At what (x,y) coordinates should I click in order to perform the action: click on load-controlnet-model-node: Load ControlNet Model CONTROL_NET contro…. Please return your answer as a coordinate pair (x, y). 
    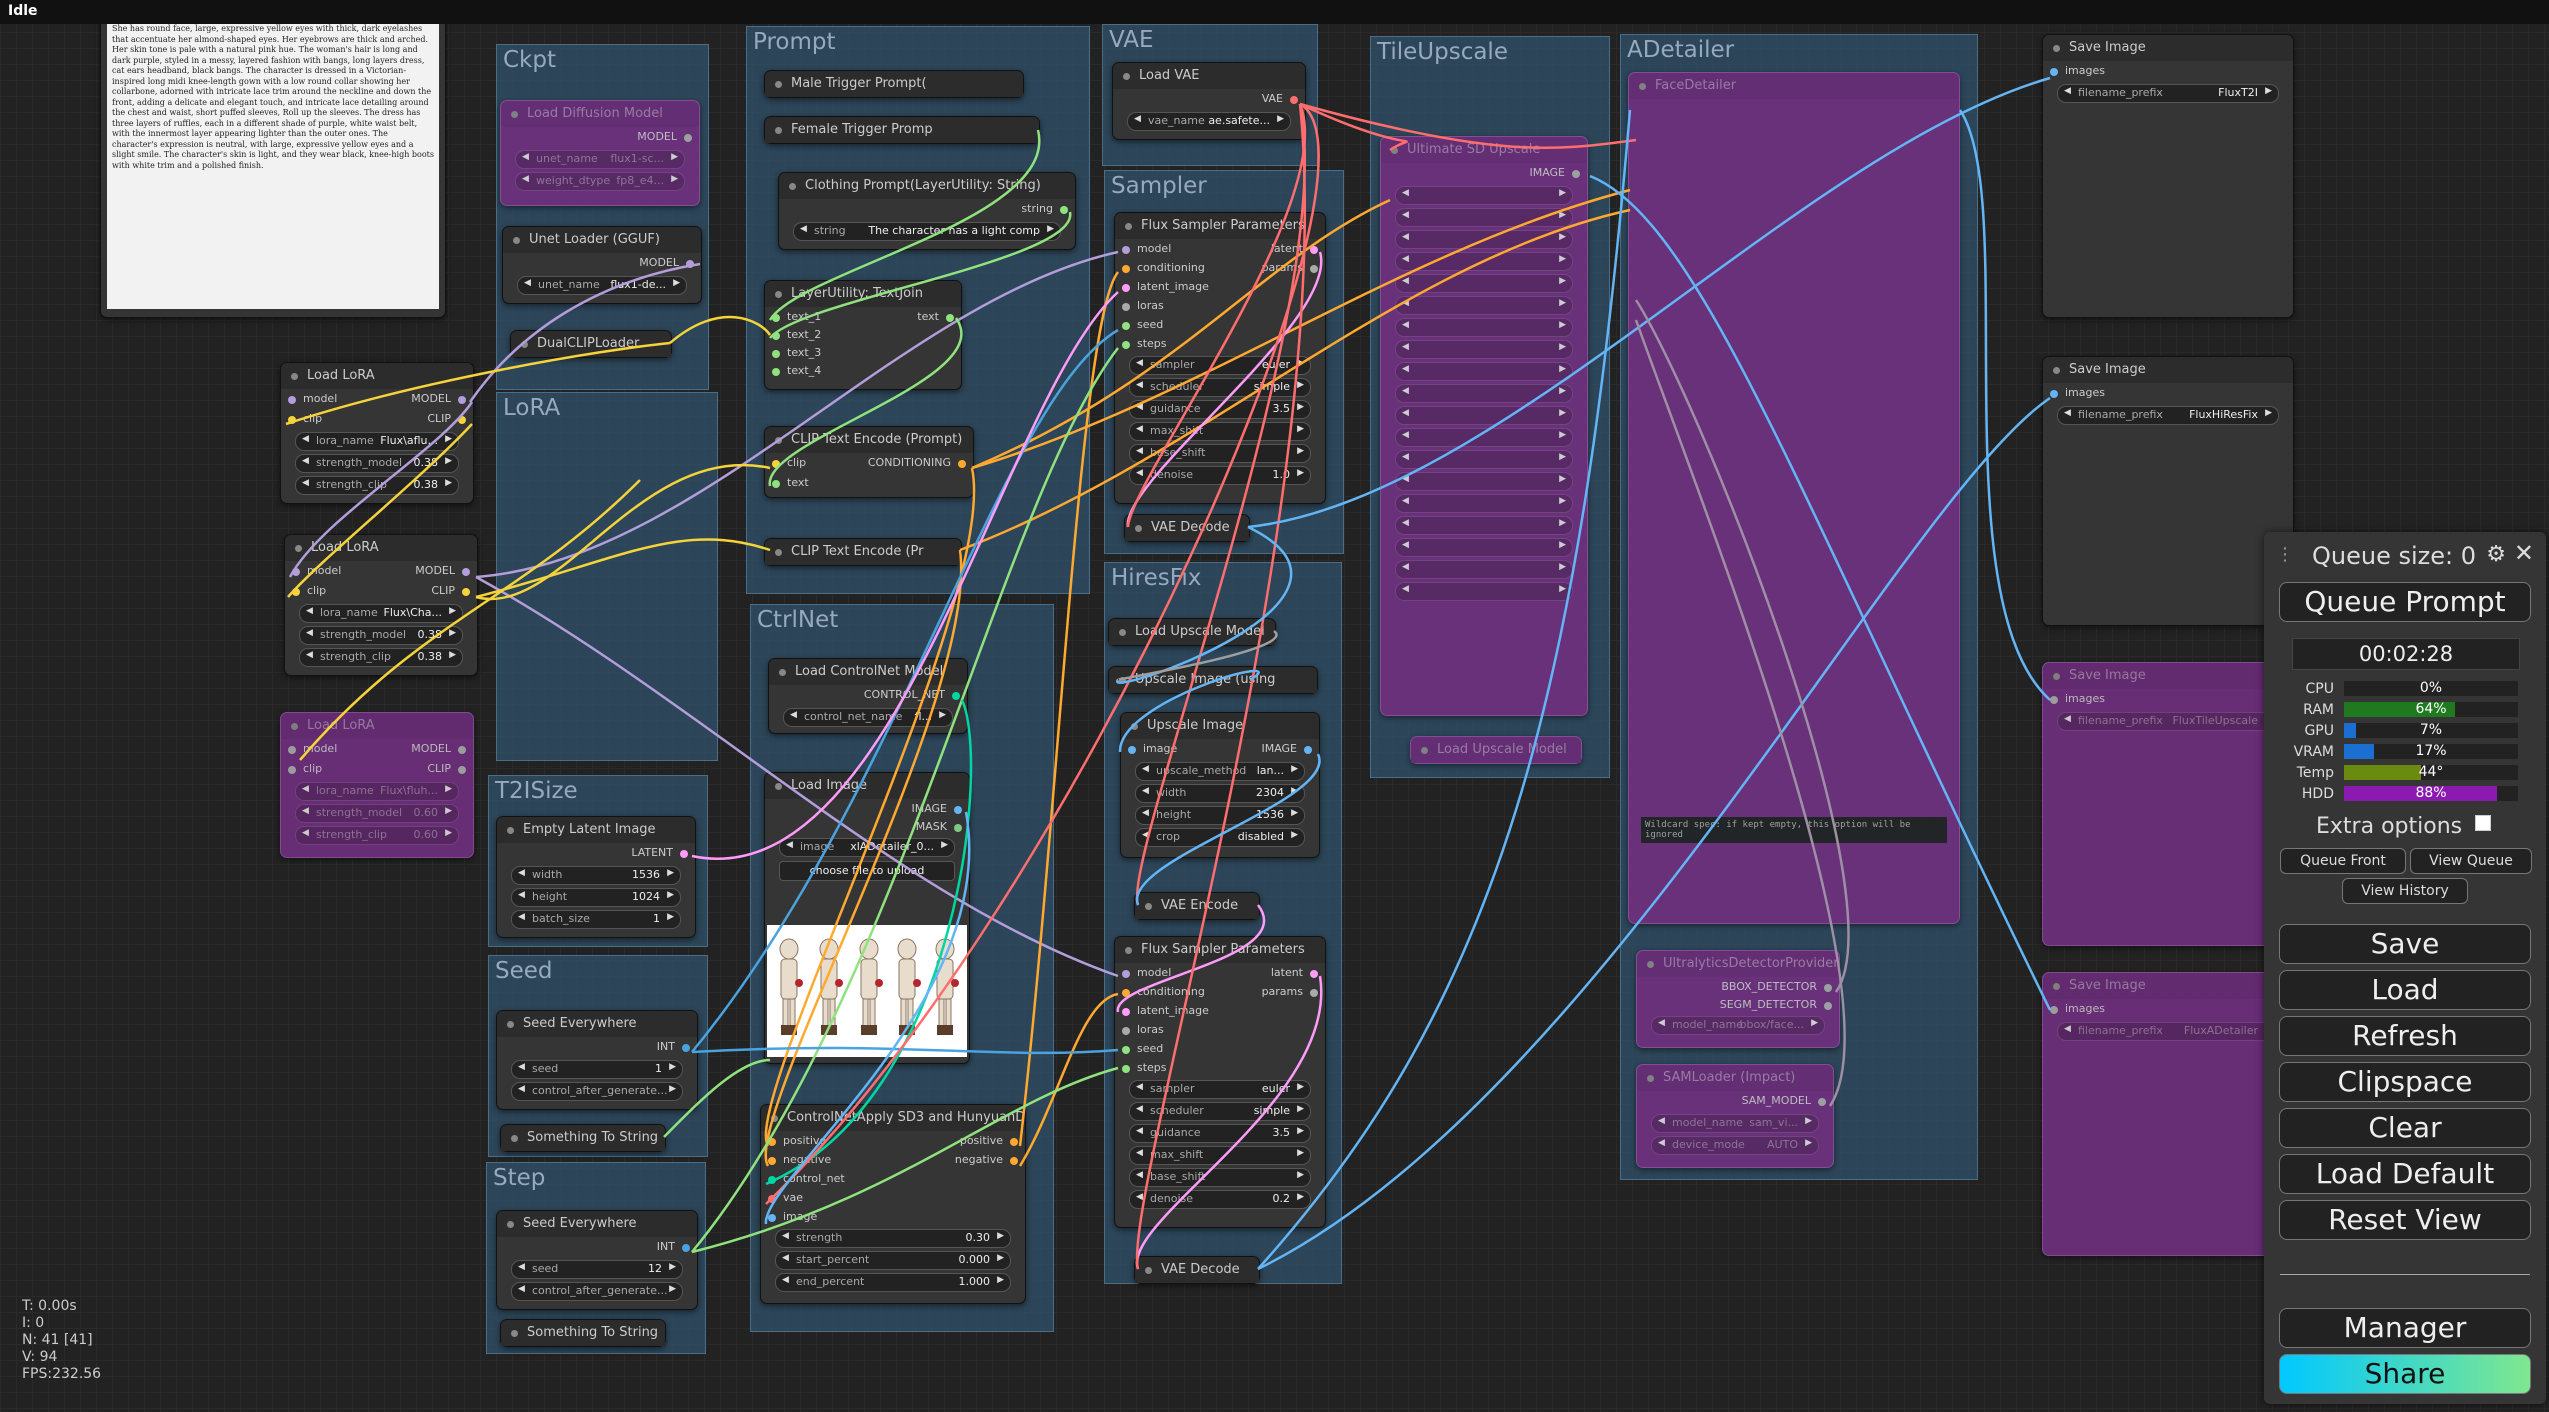
    Looking at the image, I should click on (868, 696).